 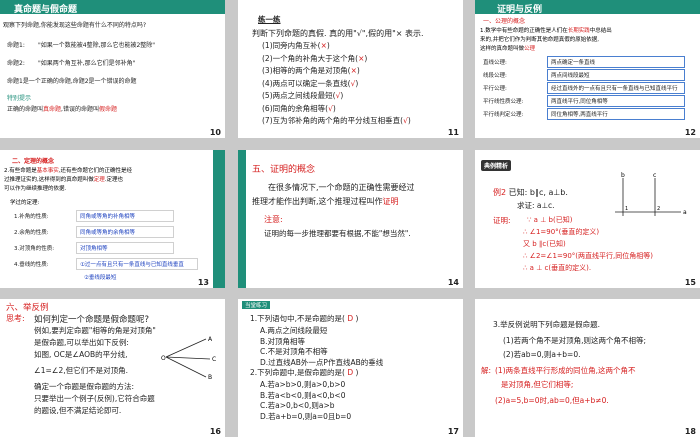 I want to click on question-3-part-1: (1)若两个角不是对顶角,则这两个角不相等;, so click(x=575, y=340).